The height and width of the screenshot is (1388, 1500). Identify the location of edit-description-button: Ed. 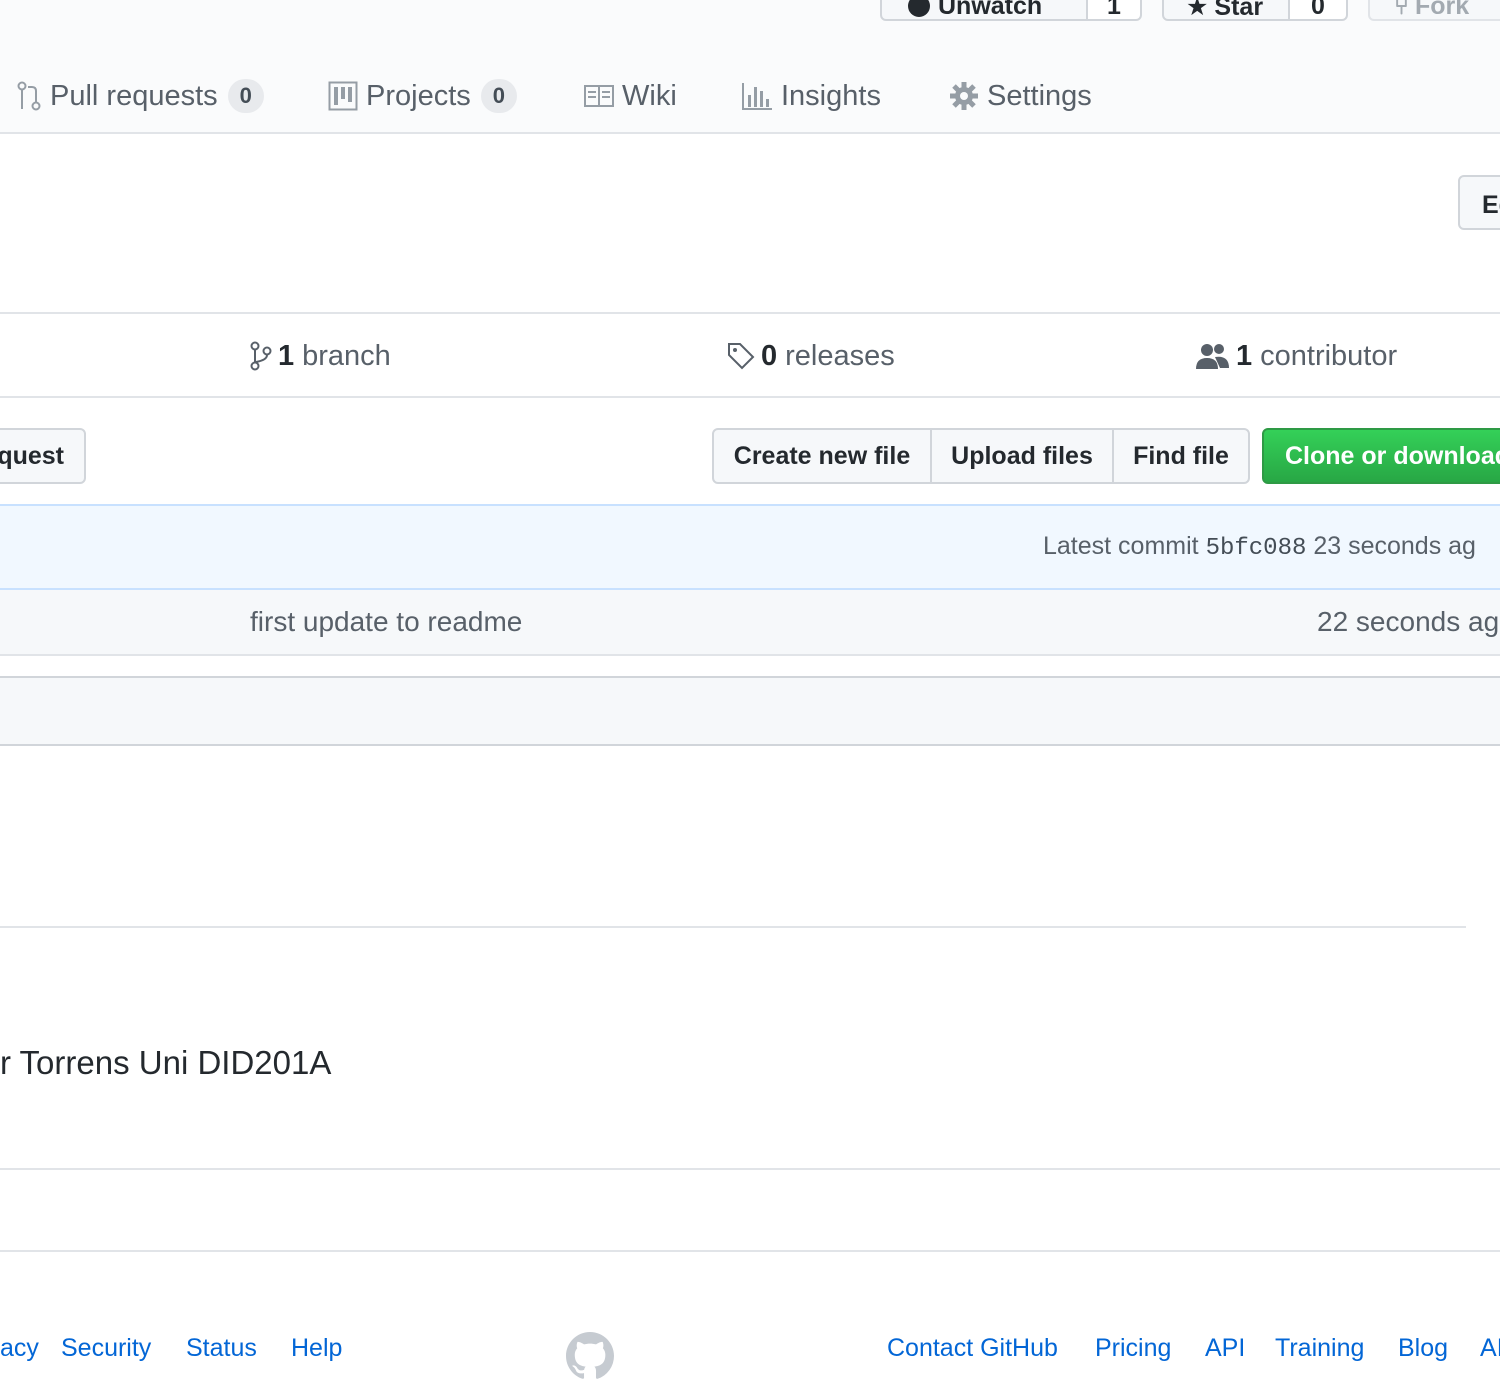
(1479, 202).